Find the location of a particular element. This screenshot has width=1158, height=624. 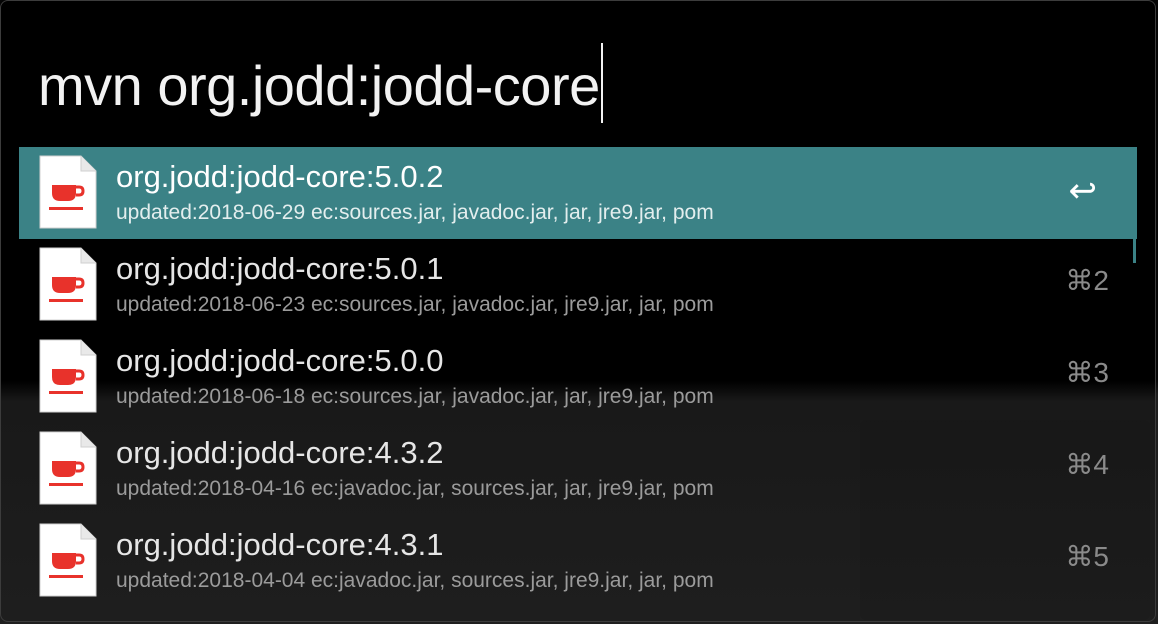

search-input: mvn org.jodd:jodd-core is located at coordinates (320, 83).